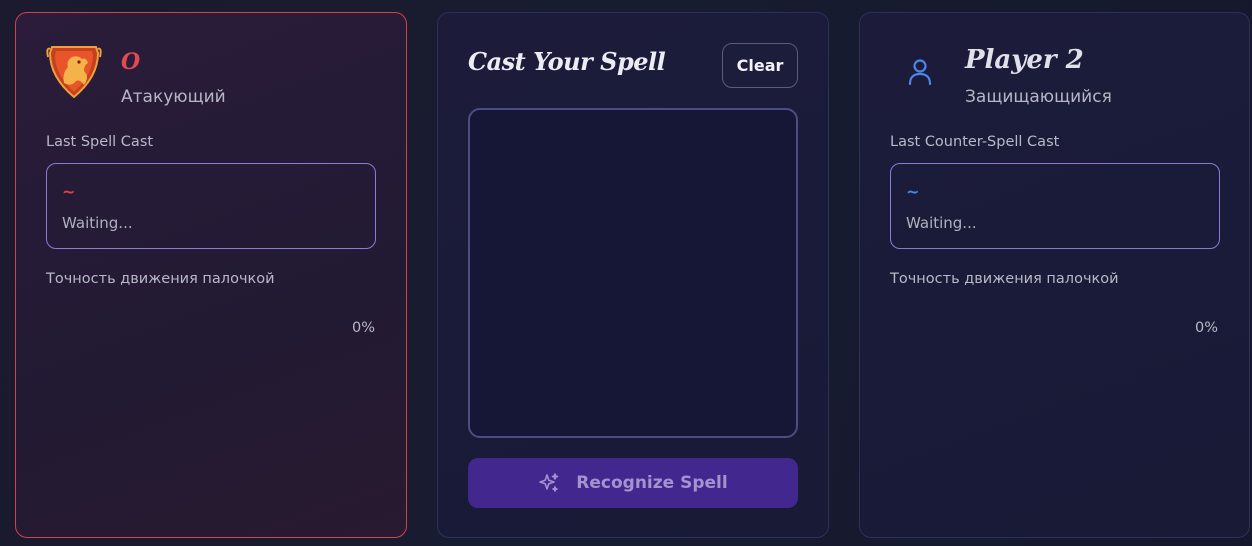 The width and height of the screenshot is (1252, 546). What do you see at coordinates (131, 62) in the screenshot?
I see `player1-name: O` at bounding box center [131, 62].